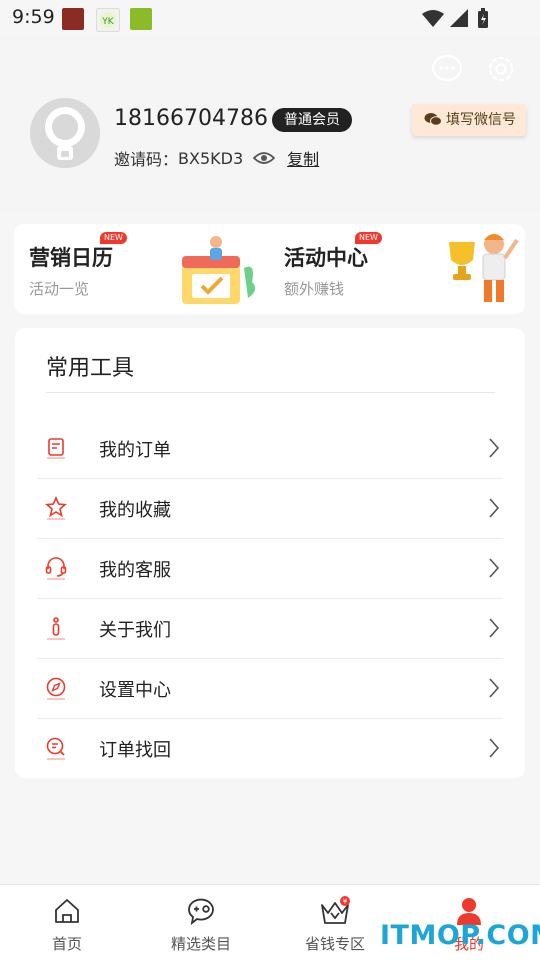 The width and height of the screenshot is (540, 961). I want to click on wechat-icon, so click(433, 119).